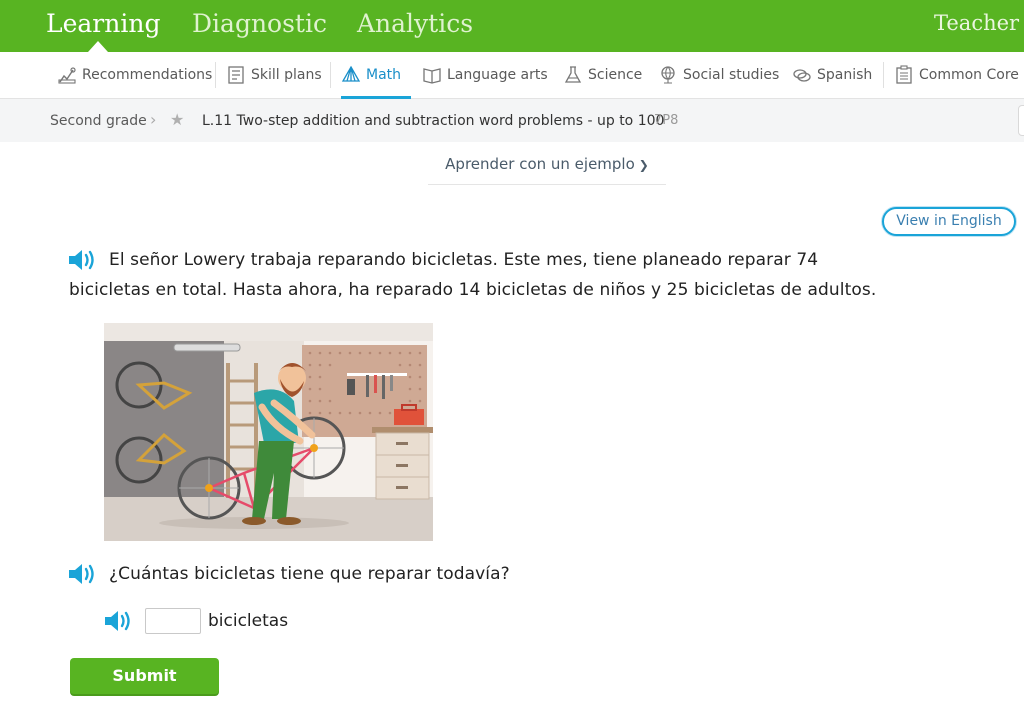  I want to click on spanish-icon, so click(802, 75).